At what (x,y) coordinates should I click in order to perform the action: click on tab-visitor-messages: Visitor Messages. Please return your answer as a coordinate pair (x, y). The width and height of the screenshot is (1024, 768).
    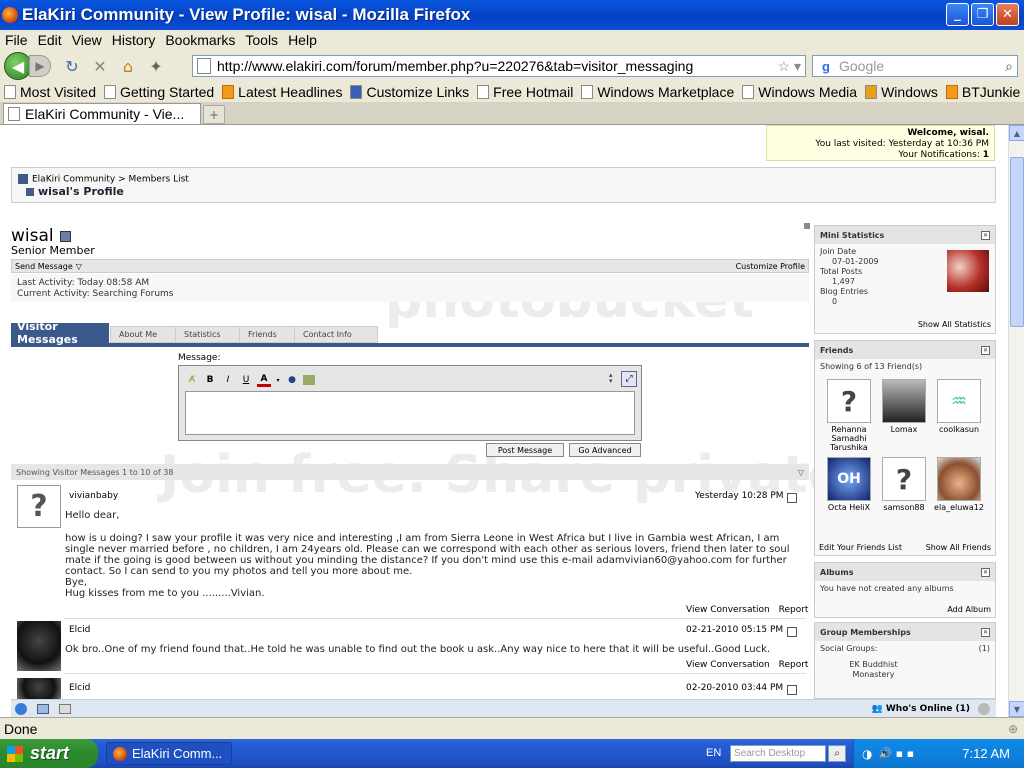
    Looking at the image, I should click on (60, 333).